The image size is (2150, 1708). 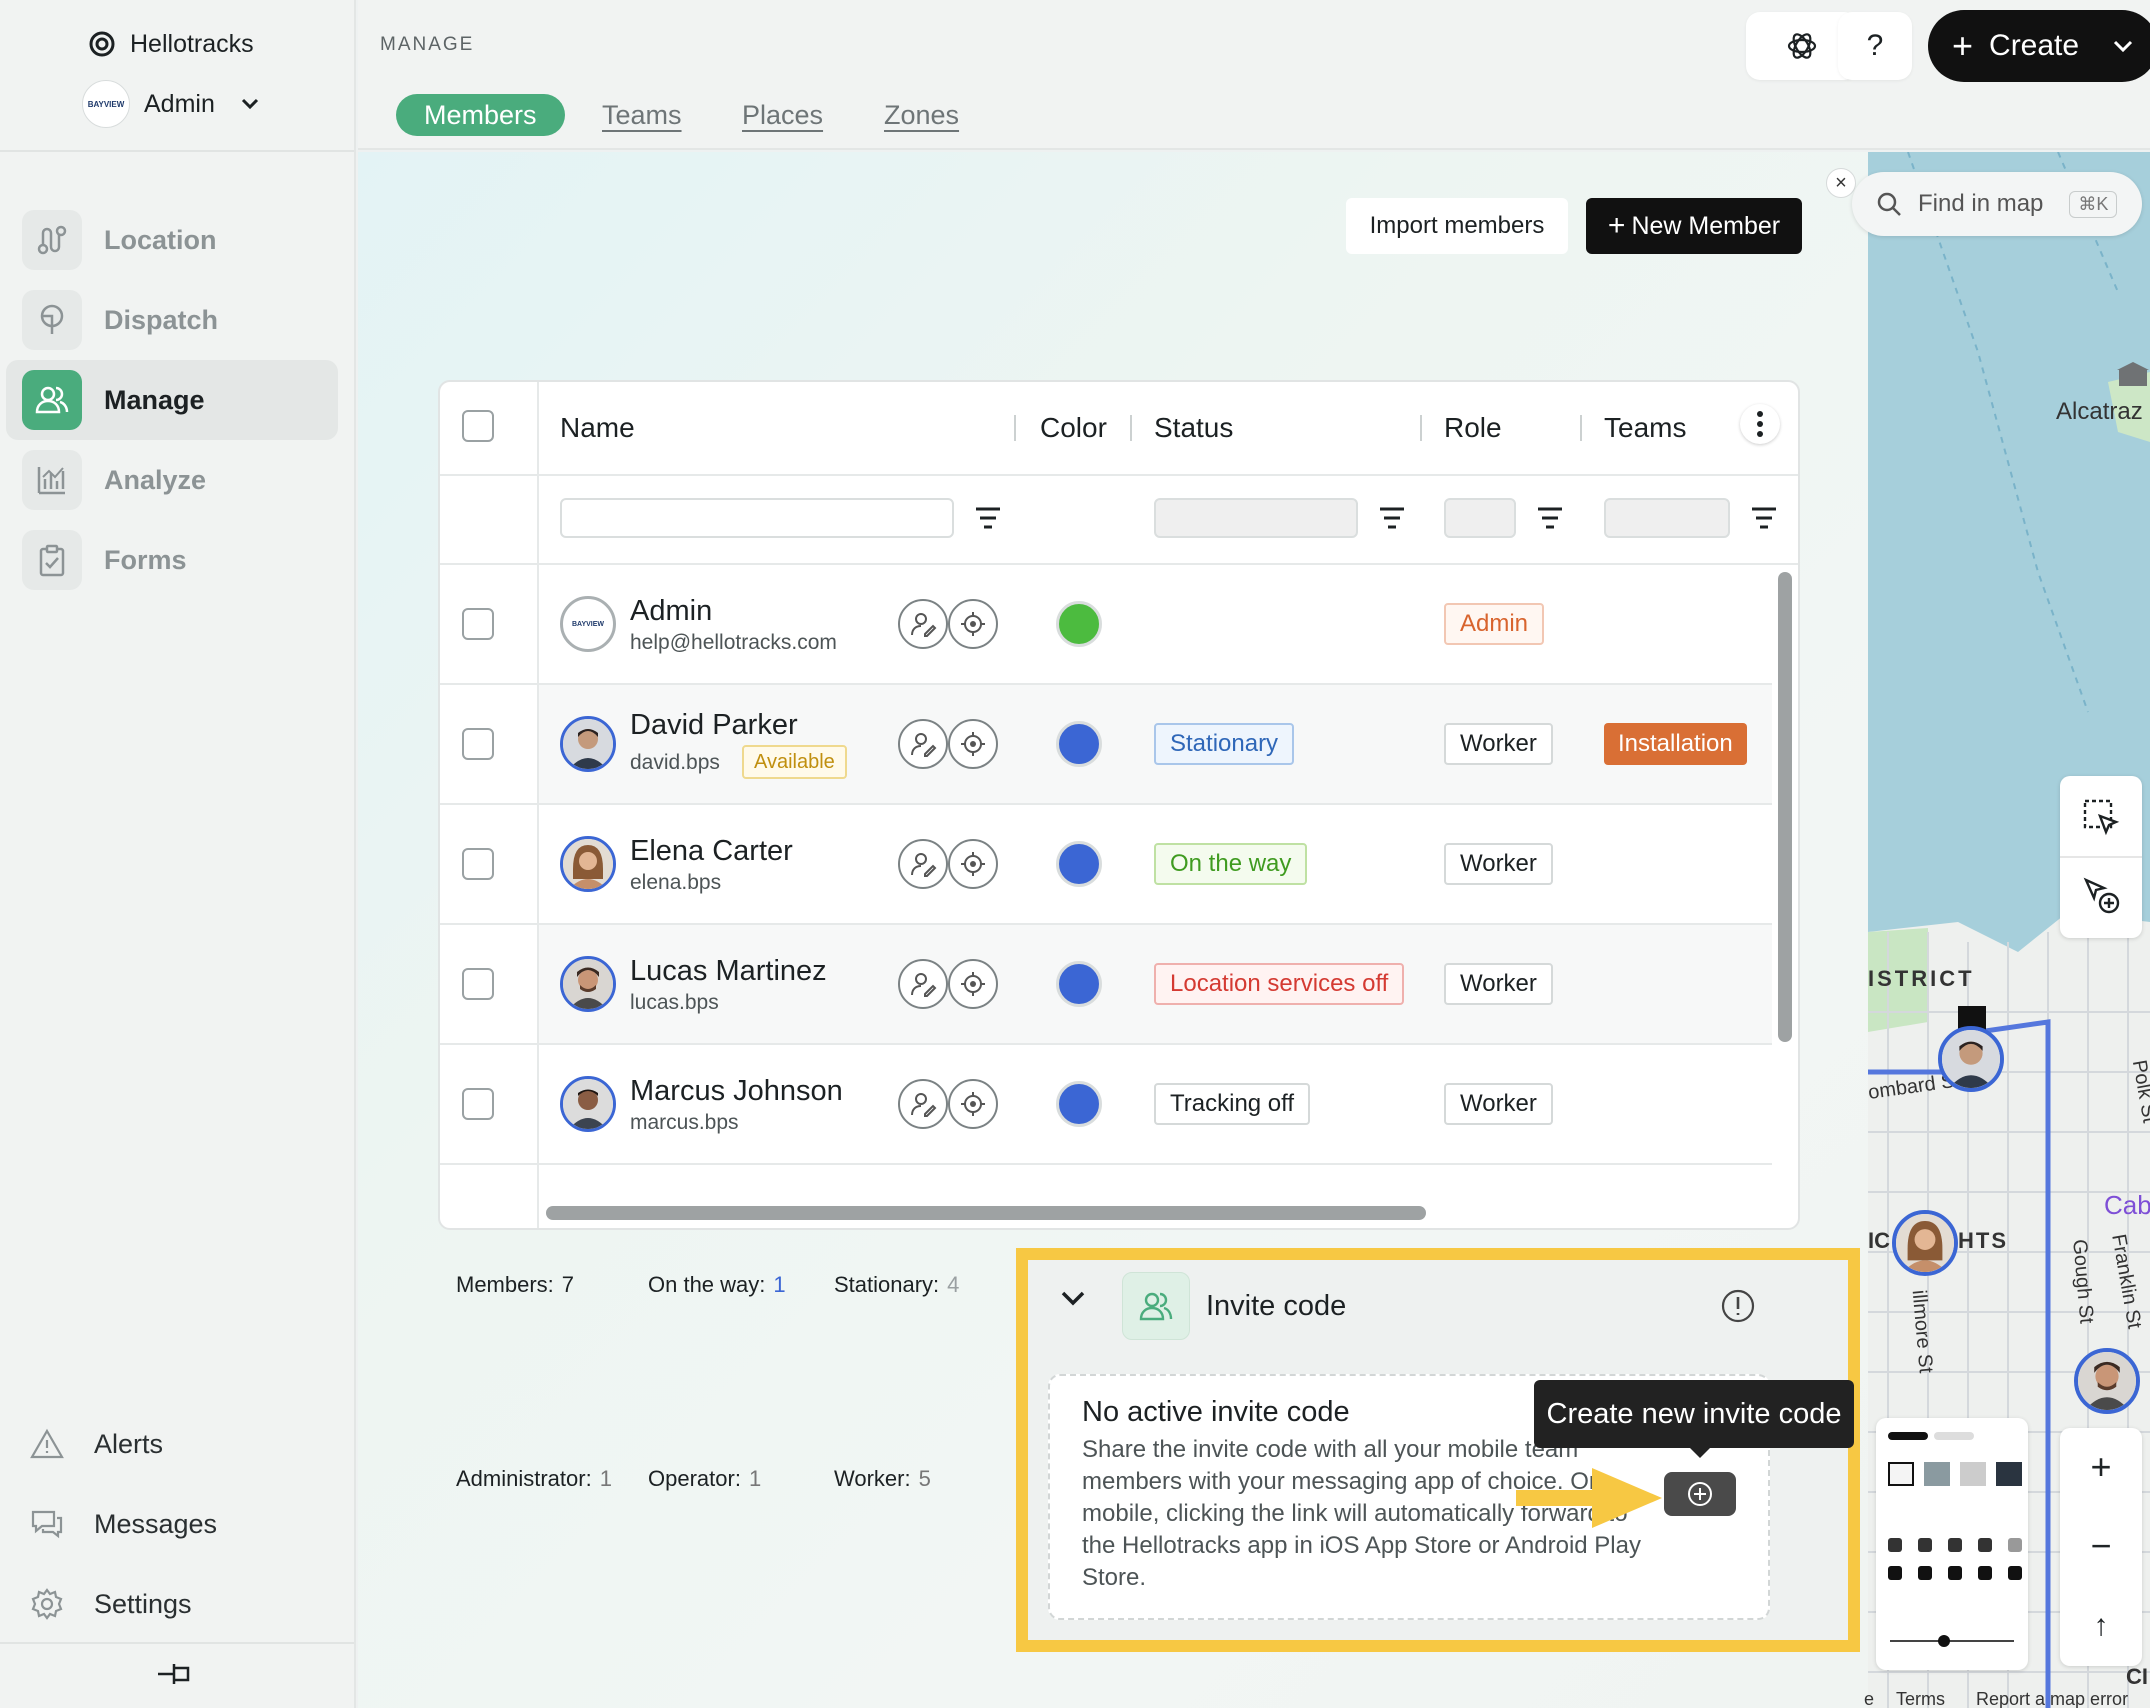 I want to click on role-filter-input, so click(x=1480, y=518).